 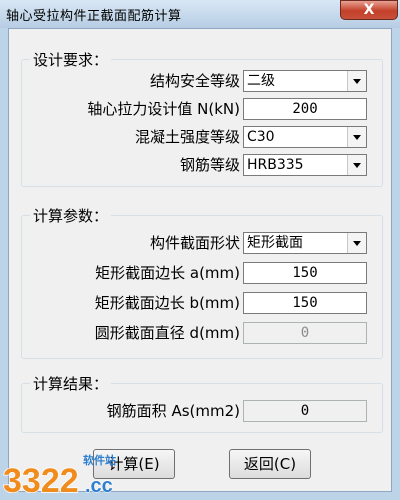 What do you see at coordinates (194, 81) in the screenshot?
I see `safety-level-label: 结构安全等级` at bounding box center [194, 81].